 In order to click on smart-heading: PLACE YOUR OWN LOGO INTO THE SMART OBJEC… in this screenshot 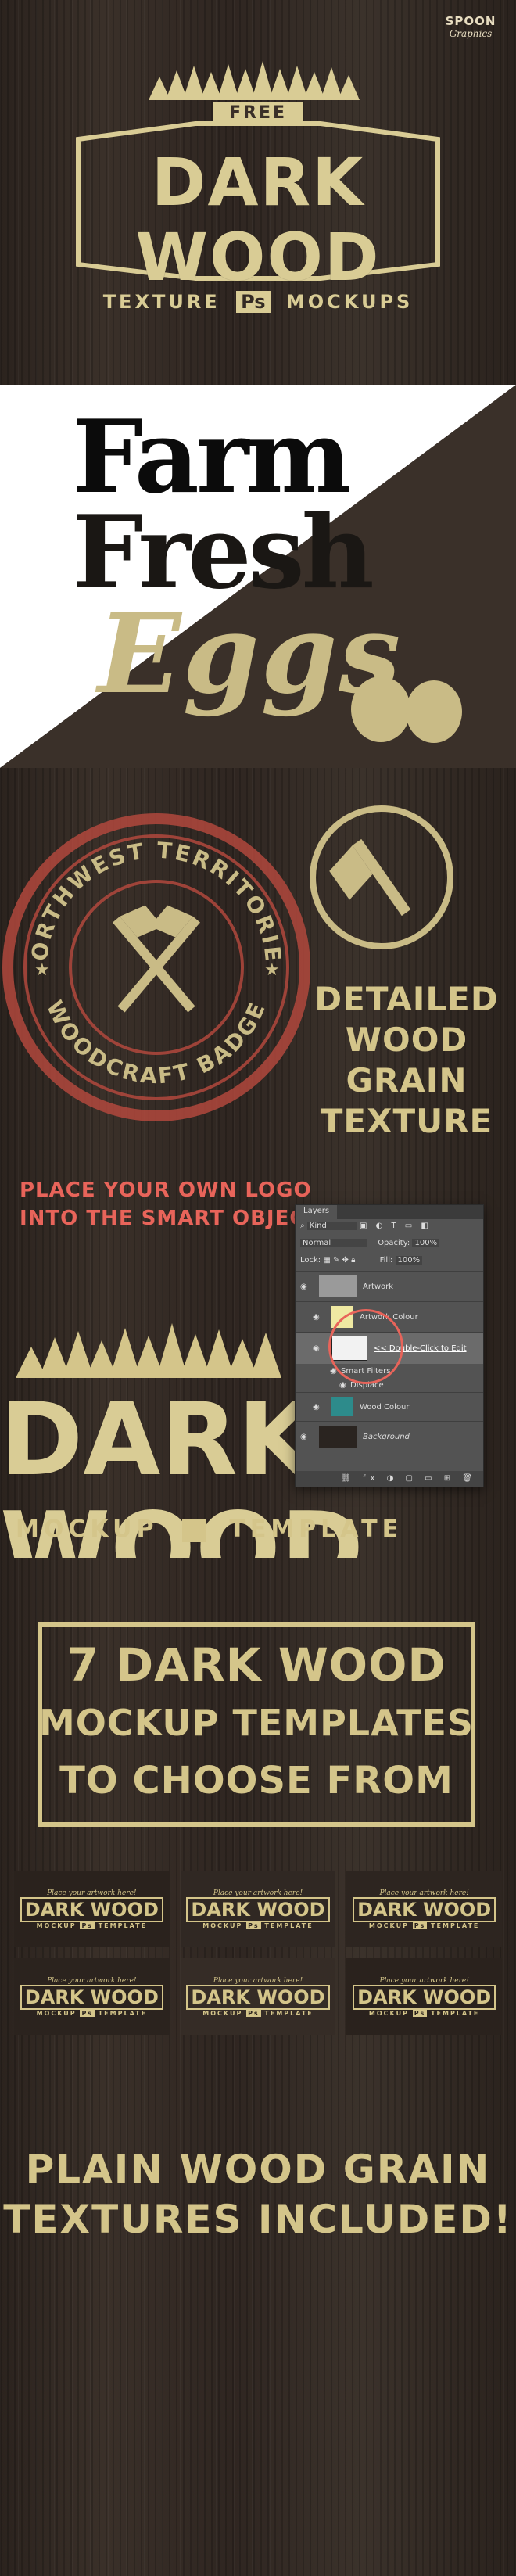, I will do `click(170, 1204)`.